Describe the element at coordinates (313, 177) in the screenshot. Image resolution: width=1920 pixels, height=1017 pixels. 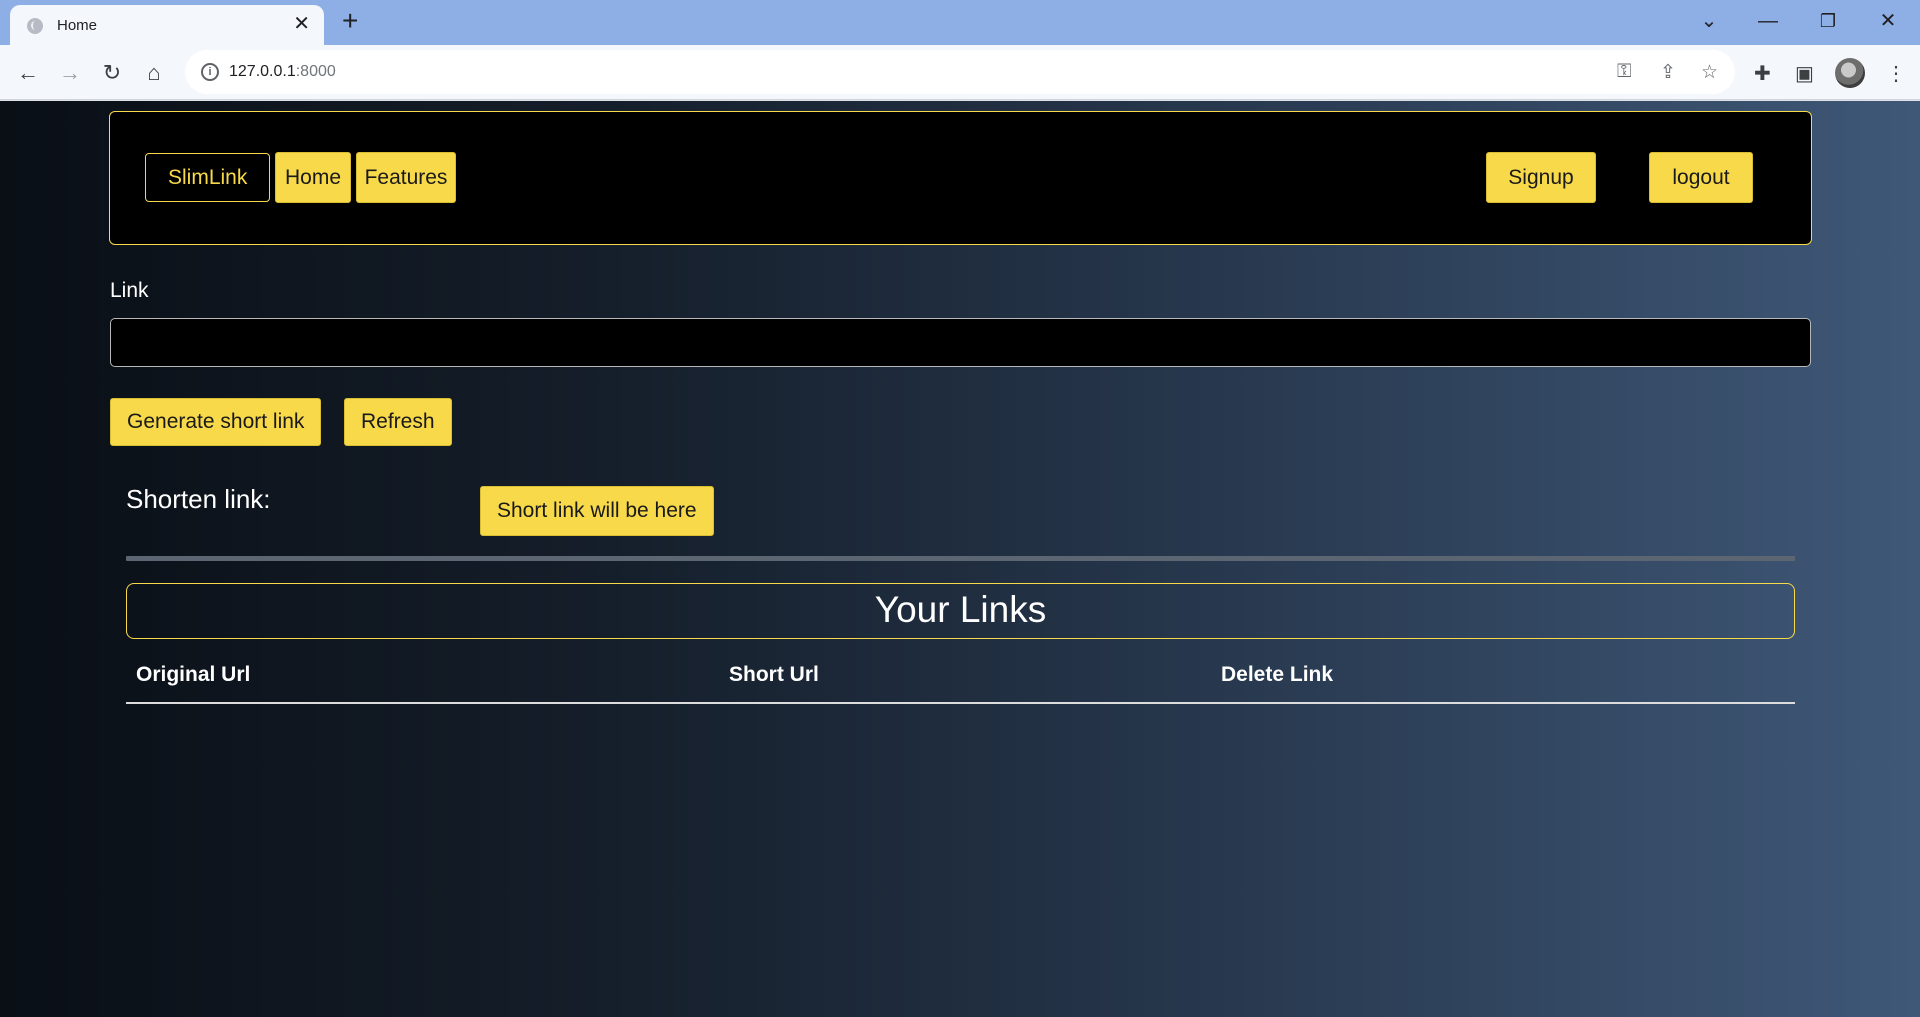
I see `nav-home-button: Home` at that location.